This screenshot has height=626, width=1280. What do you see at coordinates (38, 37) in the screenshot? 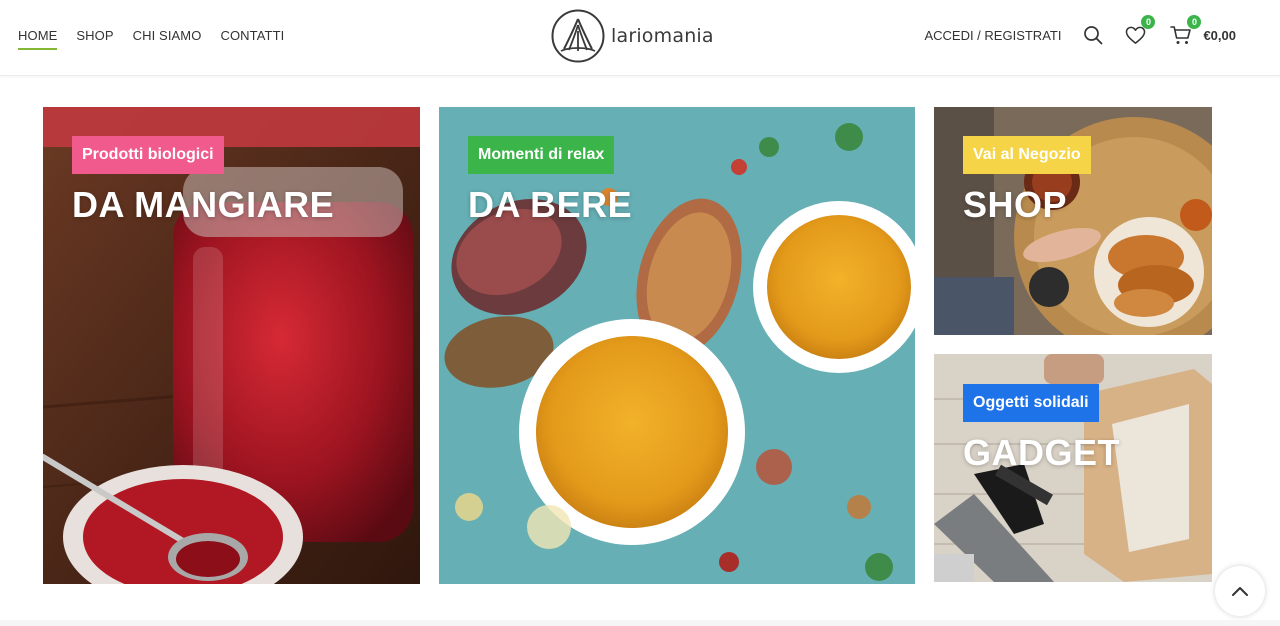
I see `nav-home: HOME` at bounding box center [38, 37].